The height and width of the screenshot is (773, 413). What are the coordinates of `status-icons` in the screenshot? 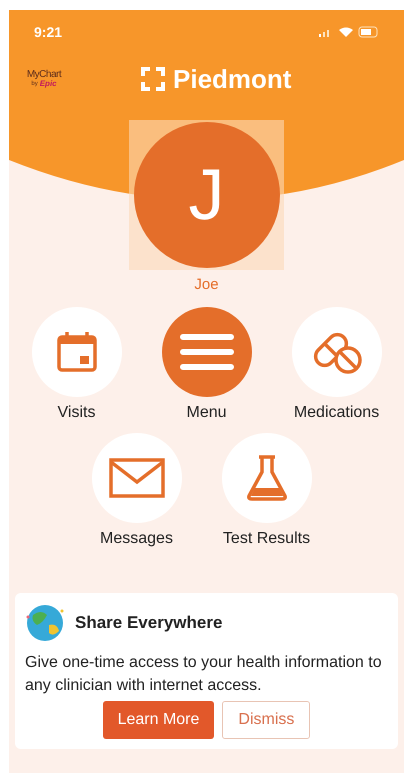 It's located at (349, 32).